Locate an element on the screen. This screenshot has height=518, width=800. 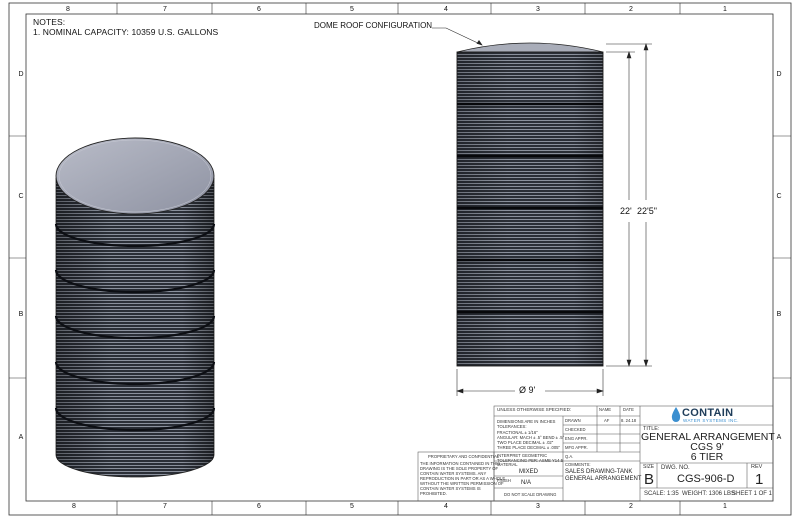
proprietary-line: PROHIBITED. is located at coordinates (433, 493).